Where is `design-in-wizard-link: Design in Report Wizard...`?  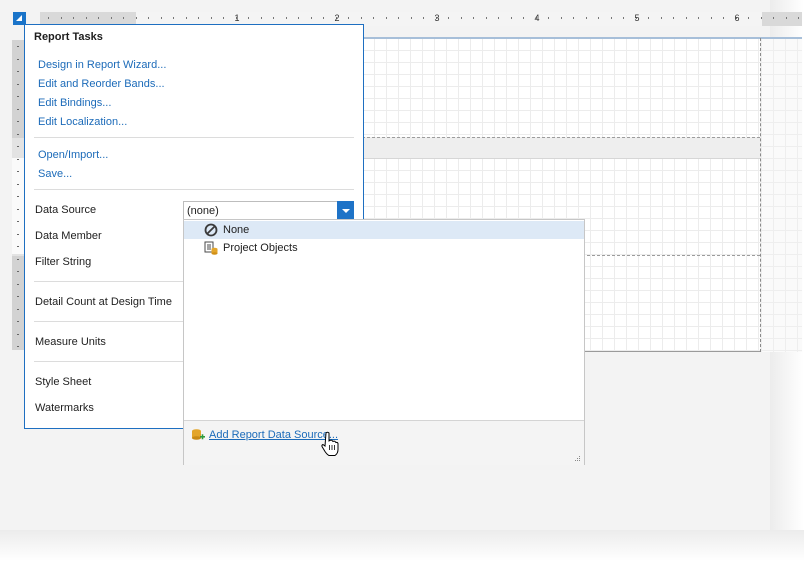
design-in-wizard-link: Design in Report Wizard... is located at coordinates (102, 65).